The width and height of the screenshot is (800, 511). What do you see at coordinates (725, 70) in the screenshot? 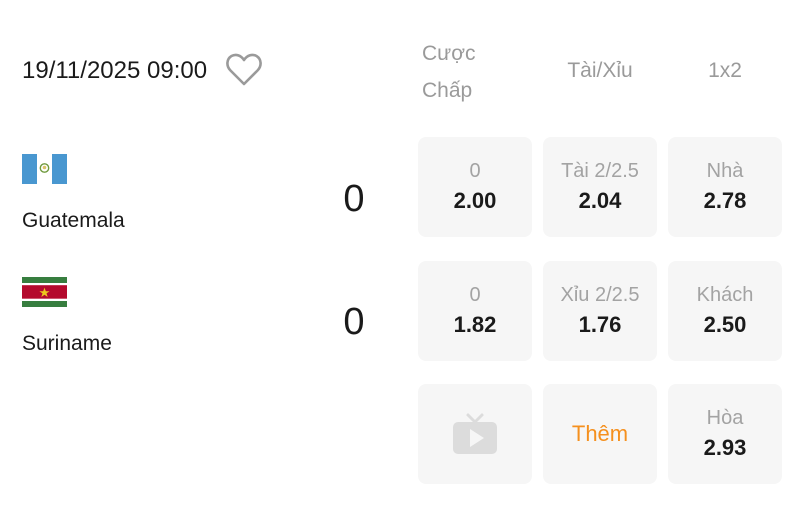
I see `header-1x2: 1x2` at bounding box center [725, 70].